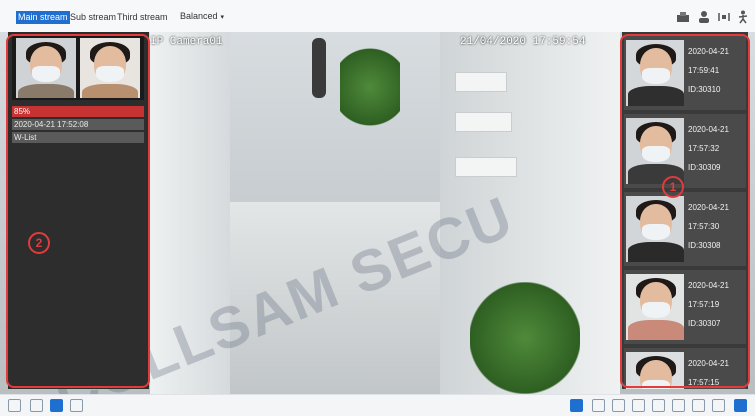  Describe the element at coordinates (56, 405) in the screenshot. I see `stretch-icon` at that location.